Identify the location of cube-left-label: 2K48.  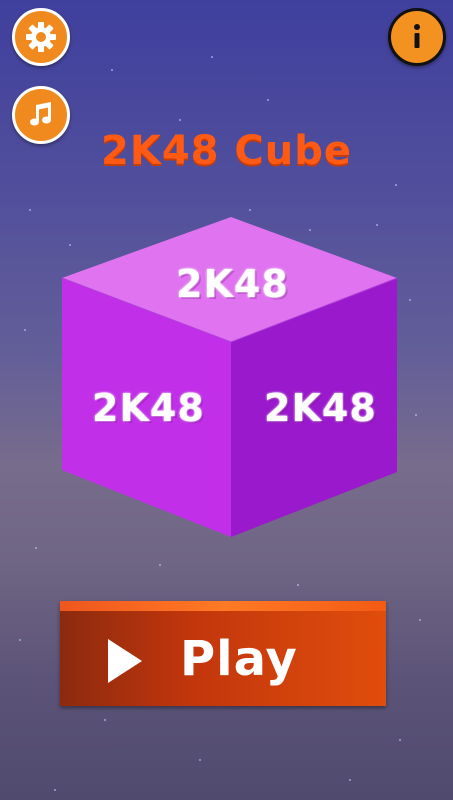
(148, 408).